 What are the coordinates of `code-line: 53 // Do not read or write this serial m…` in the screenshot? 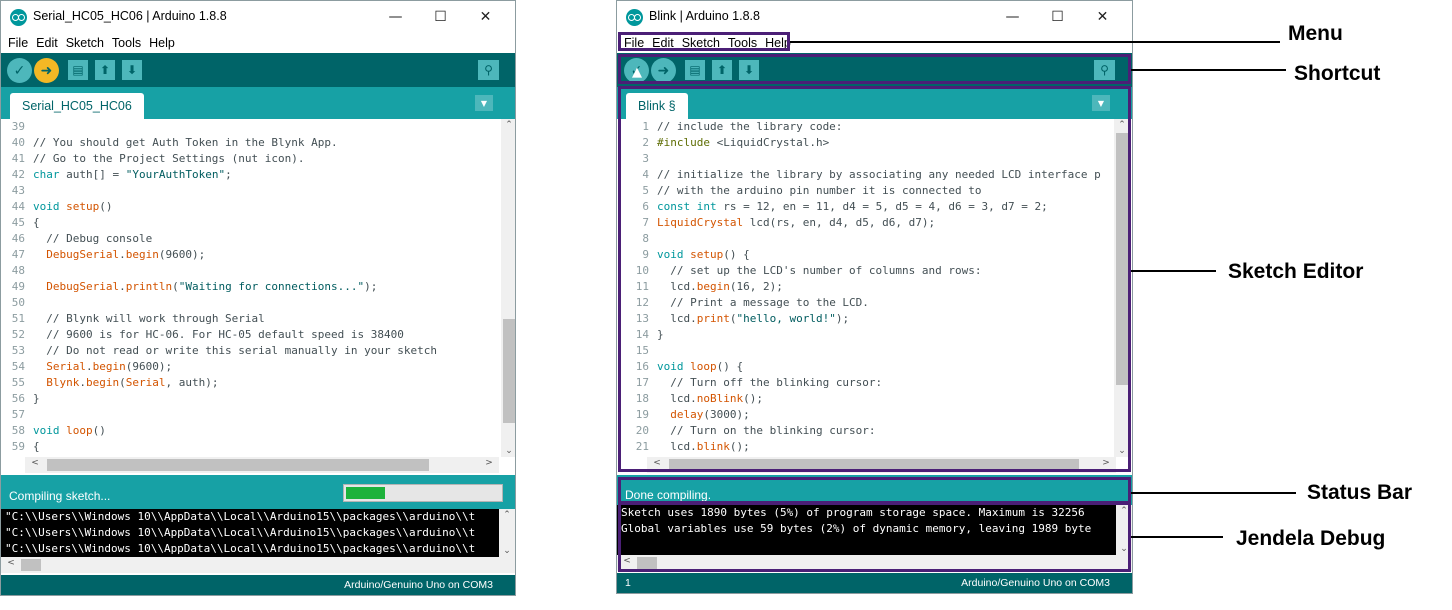 It's located at (255, 351).